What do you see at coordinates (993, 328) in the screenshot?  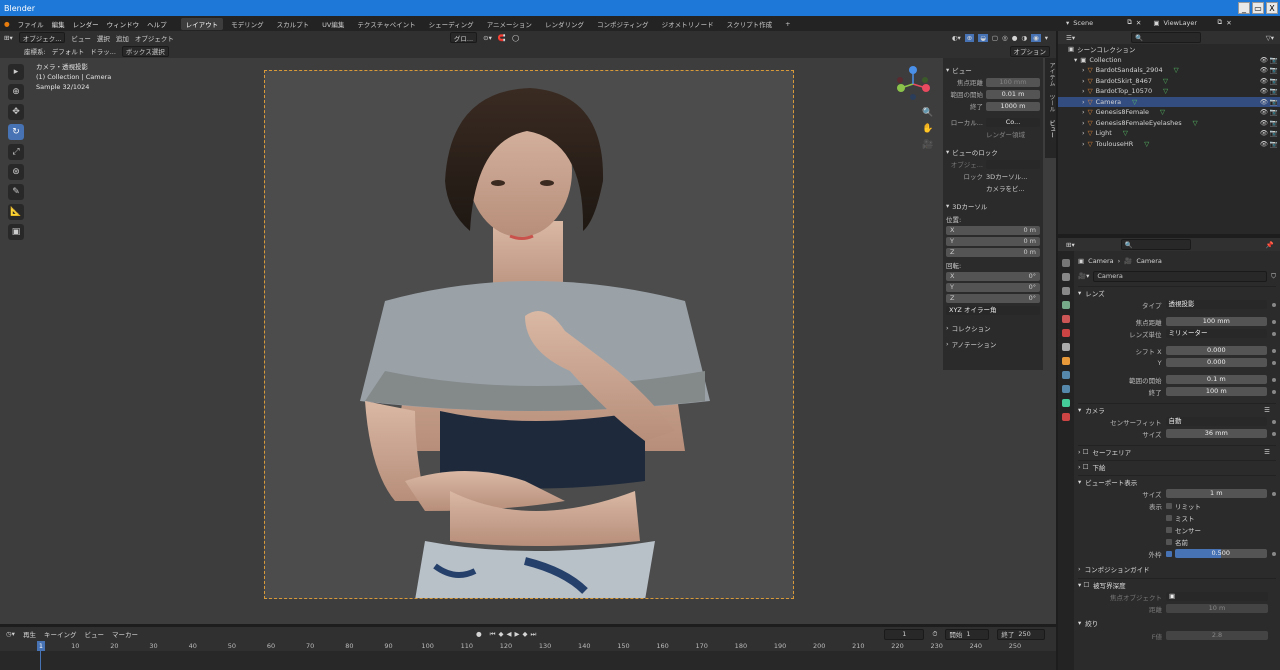 I see `collection-section-header: › コレクション` at bounding box center [993, 328].